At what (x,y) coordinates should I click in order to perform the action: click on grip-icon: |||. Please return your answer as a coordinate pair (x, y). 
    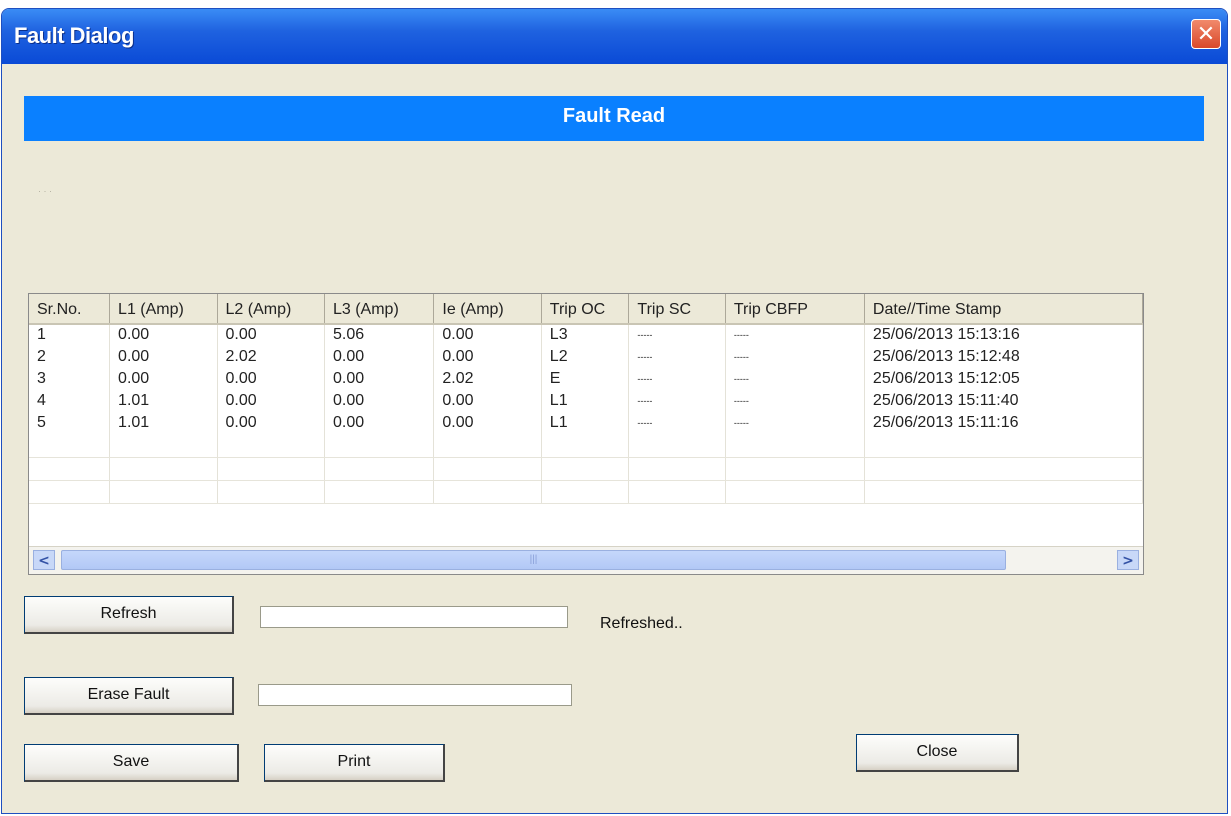
    Looking at the image, I should click on (533, 559).